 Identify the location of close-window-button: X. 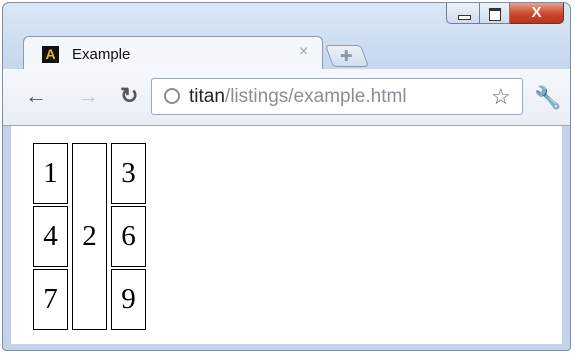
(537, 13).